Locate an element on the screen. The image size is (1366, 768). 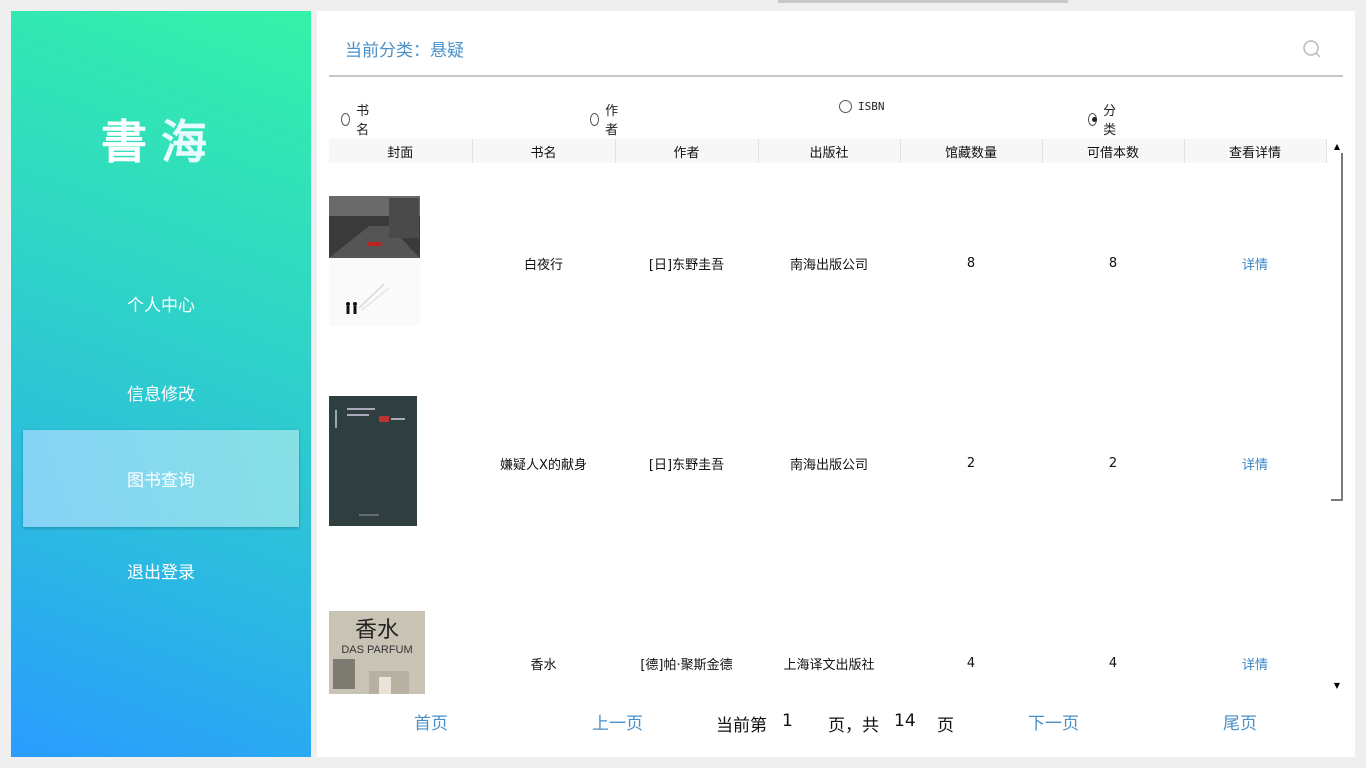
search-icon is located at coordinates (1312, 49).